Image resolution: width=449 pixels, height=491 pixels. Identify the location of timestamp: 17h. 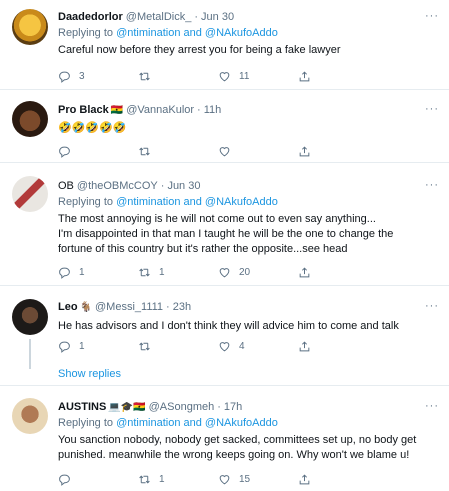
(233, 407).